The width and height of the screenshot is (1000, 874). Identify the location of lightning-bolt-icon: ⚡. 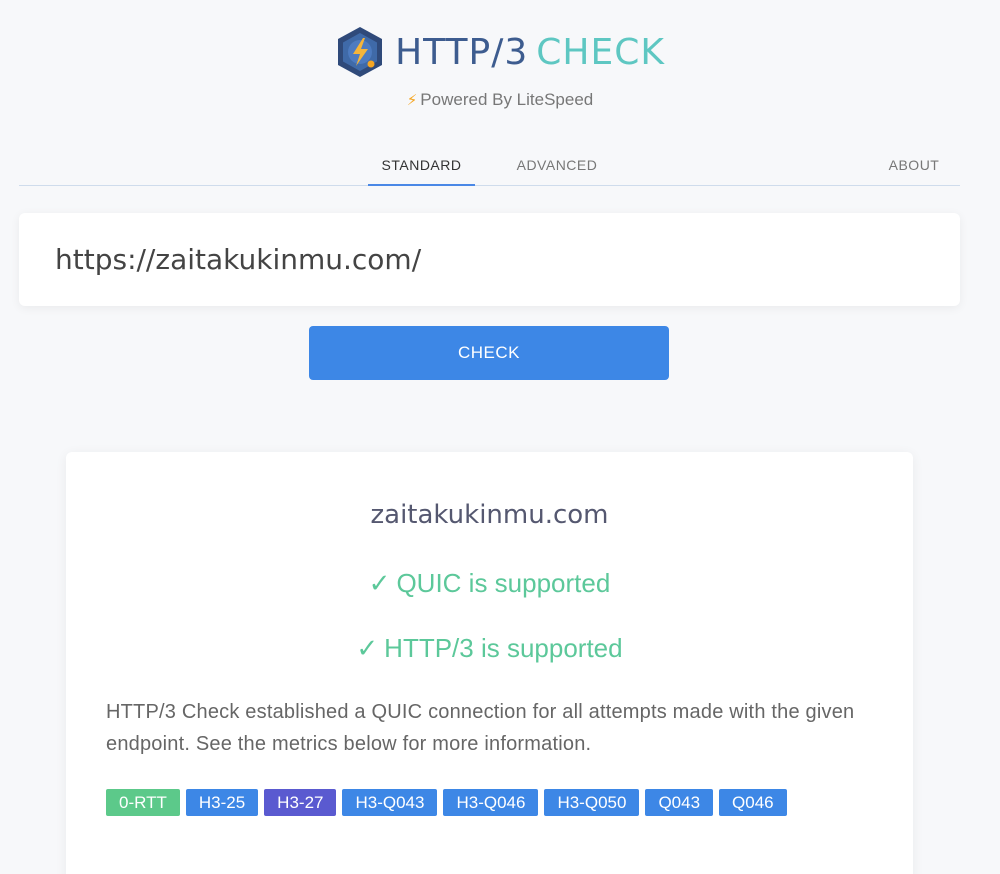
(412, 100).